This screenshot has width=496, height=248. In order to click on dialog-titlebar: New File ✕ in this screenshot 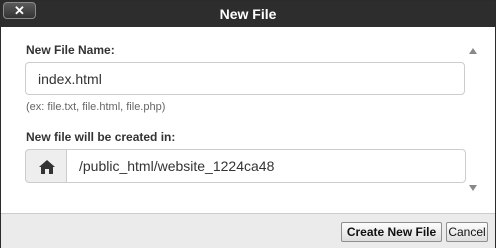, I will do `click(248, 14)`.